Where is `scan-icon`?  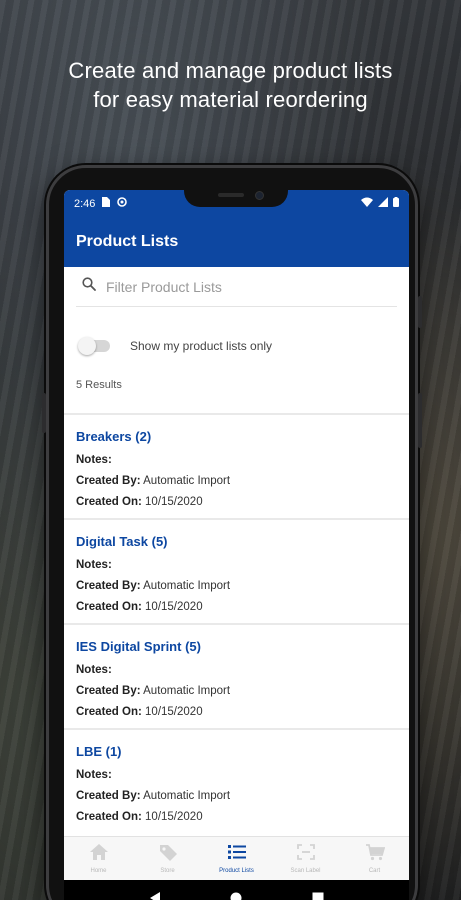 scan-icon is located at coordinates (306, 854).